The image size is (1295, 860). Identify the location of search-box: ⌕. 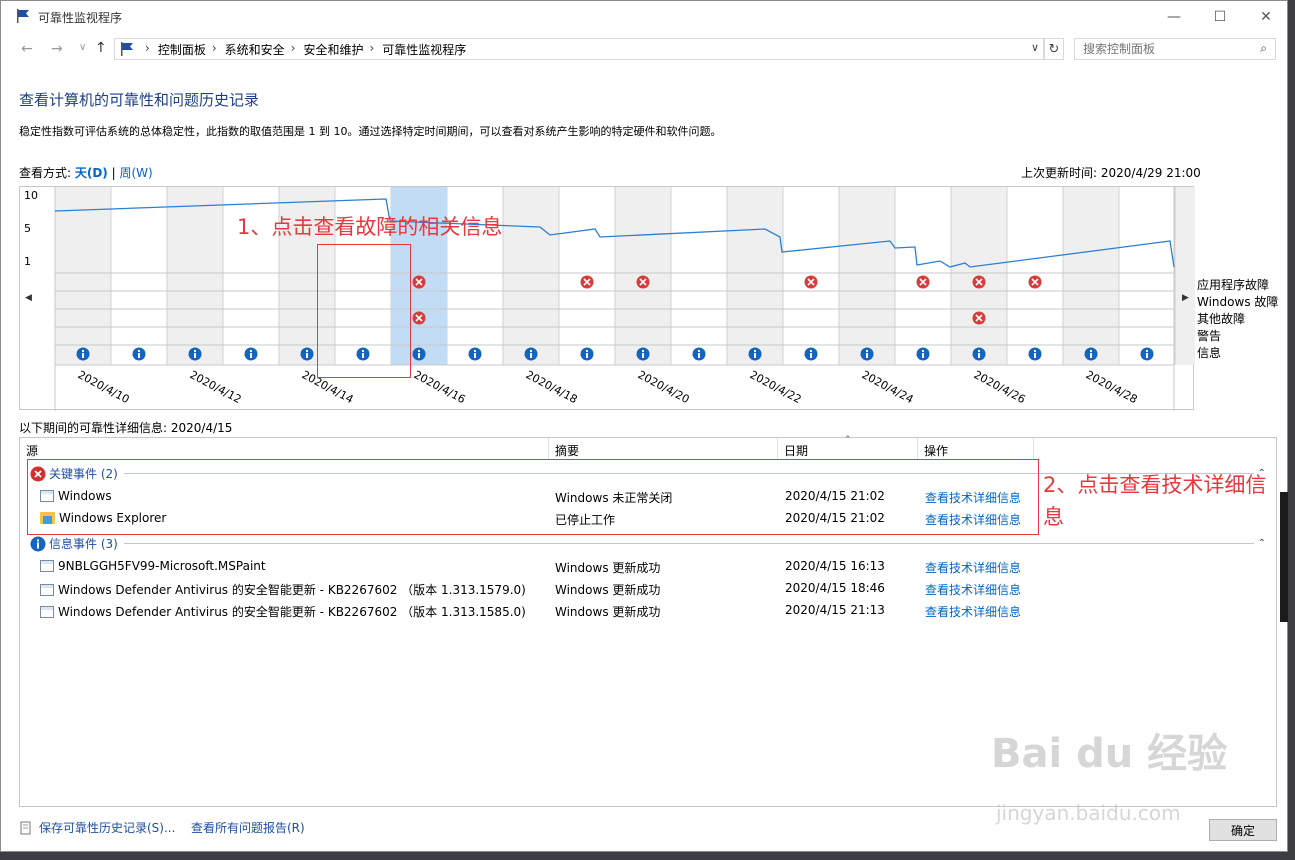
(1175, 49).